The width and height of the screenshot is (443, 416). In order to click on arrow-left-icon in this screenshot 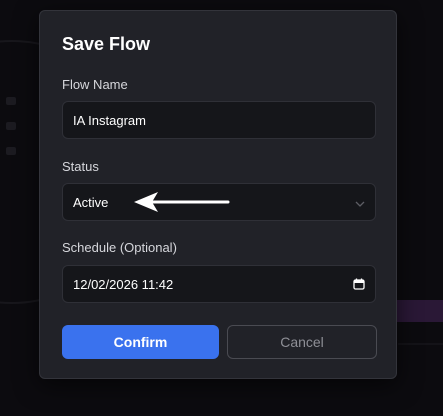, I will do `click(182, 202)`.